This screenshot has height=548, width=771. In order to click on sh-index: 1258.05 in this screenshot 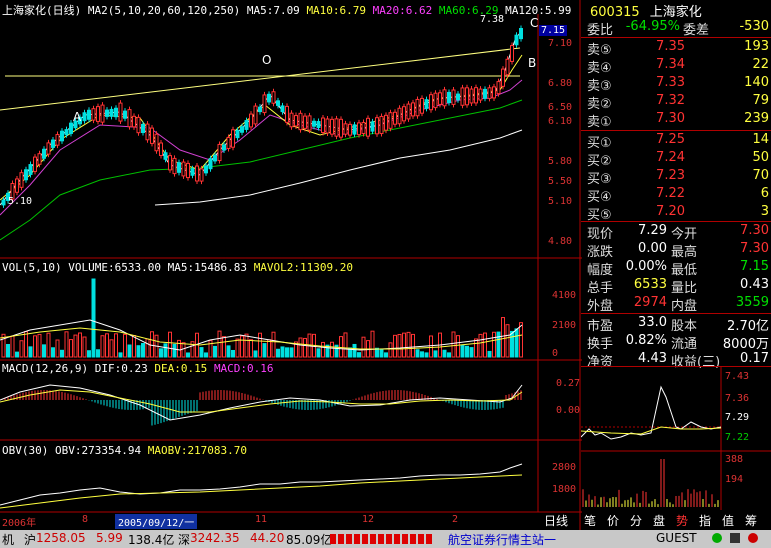, I will do `click(61, 538)`.